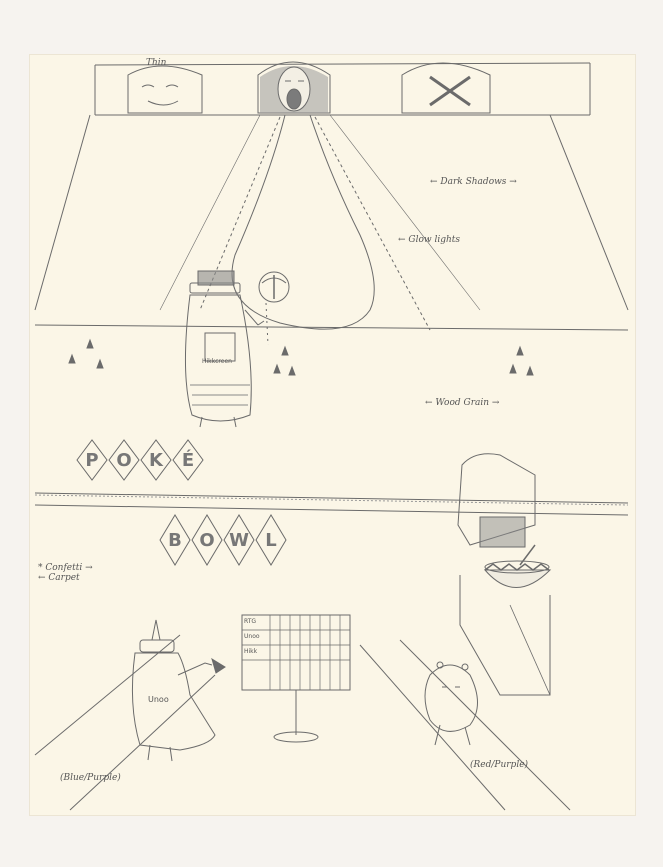 This screenshot has height=867, width=663. What do you see at coordinates (160, 95) in the screenshot?
I see `left-arch-face` at bounding box center [160, 95].